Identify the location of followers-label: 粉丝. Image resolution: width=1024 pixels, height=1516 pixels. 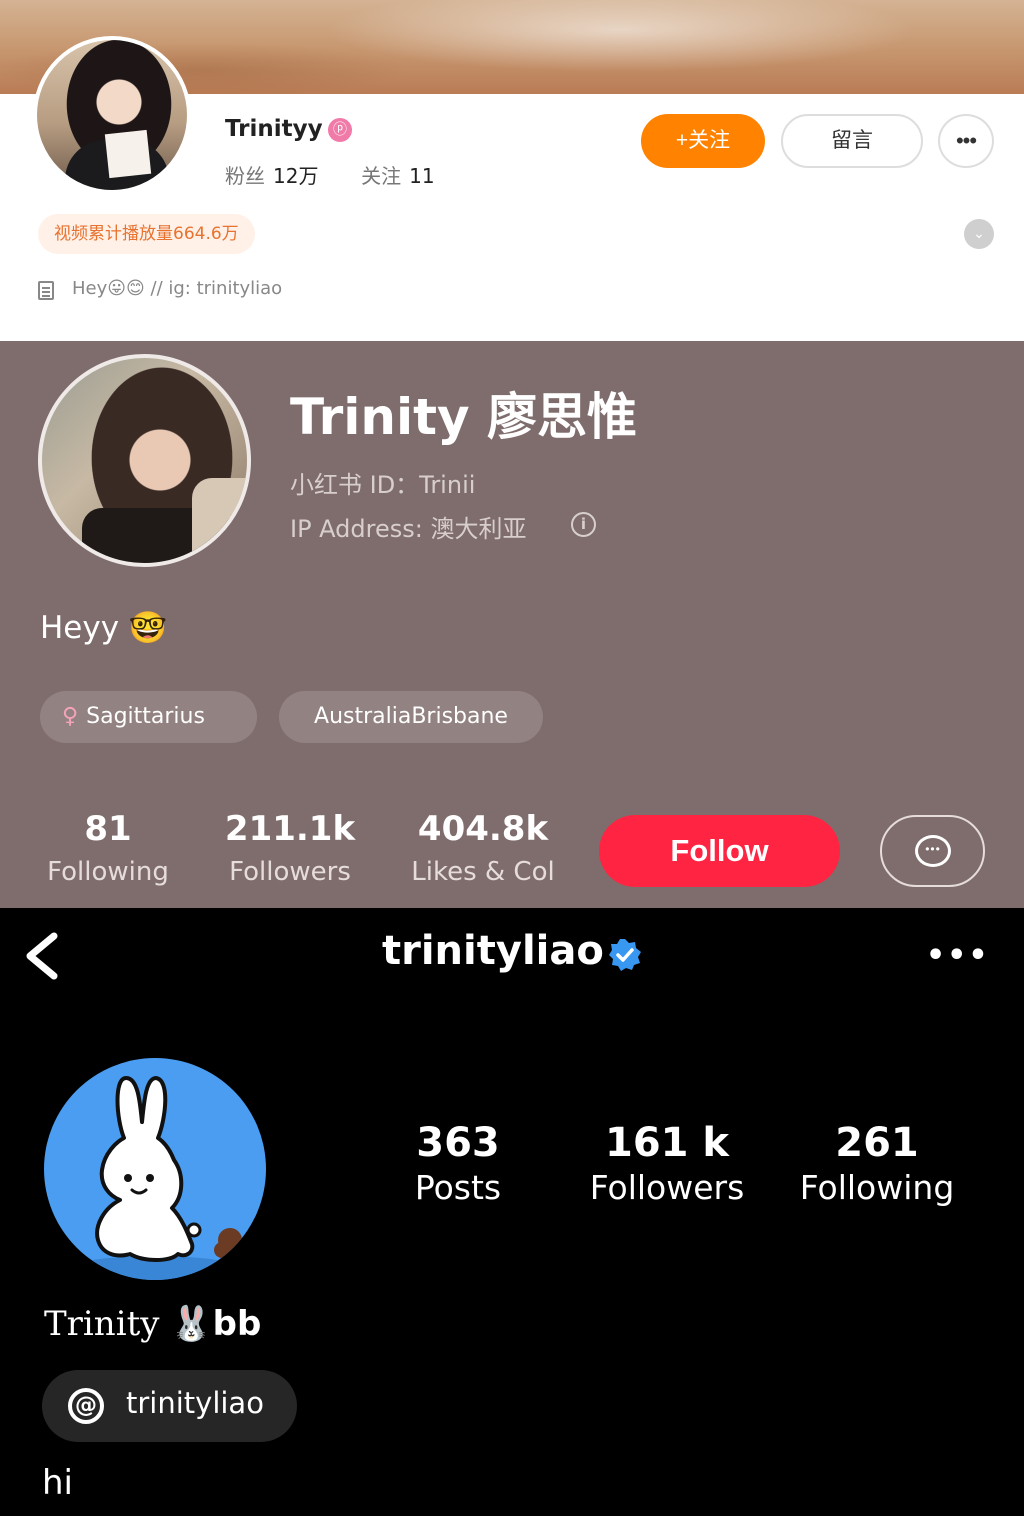
(245, 176).